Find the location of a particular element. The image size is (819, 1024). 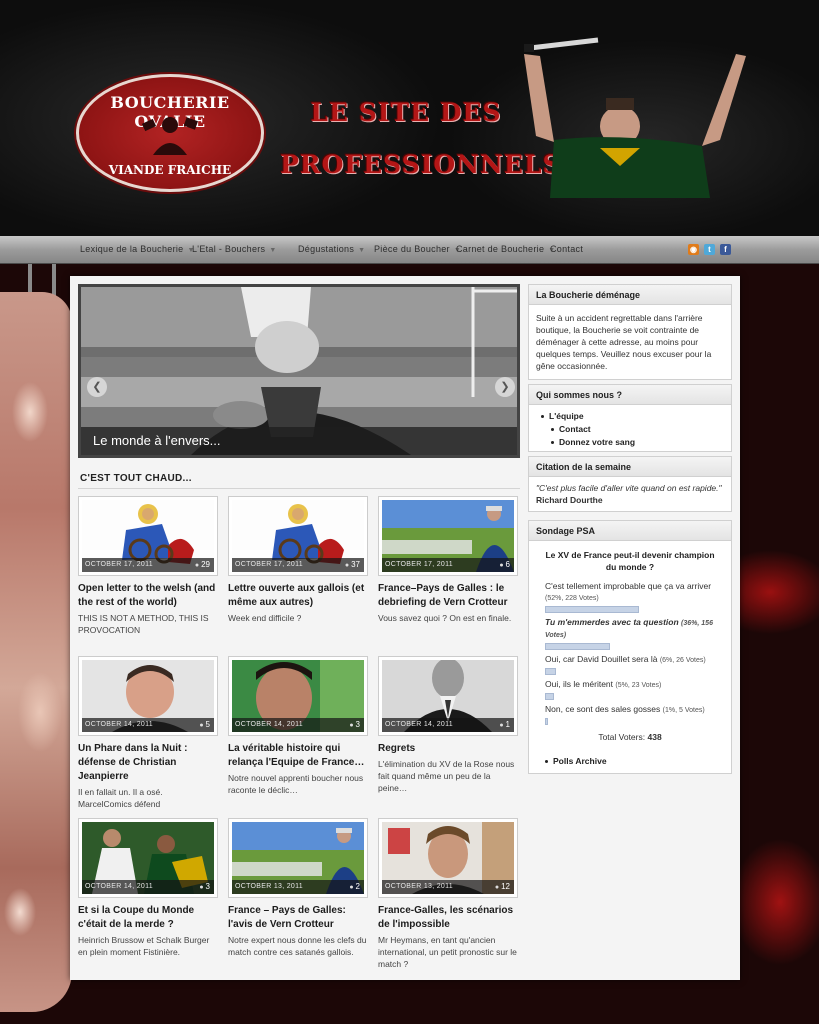

butcher-figure-icon is located at coordinates (170, 136).